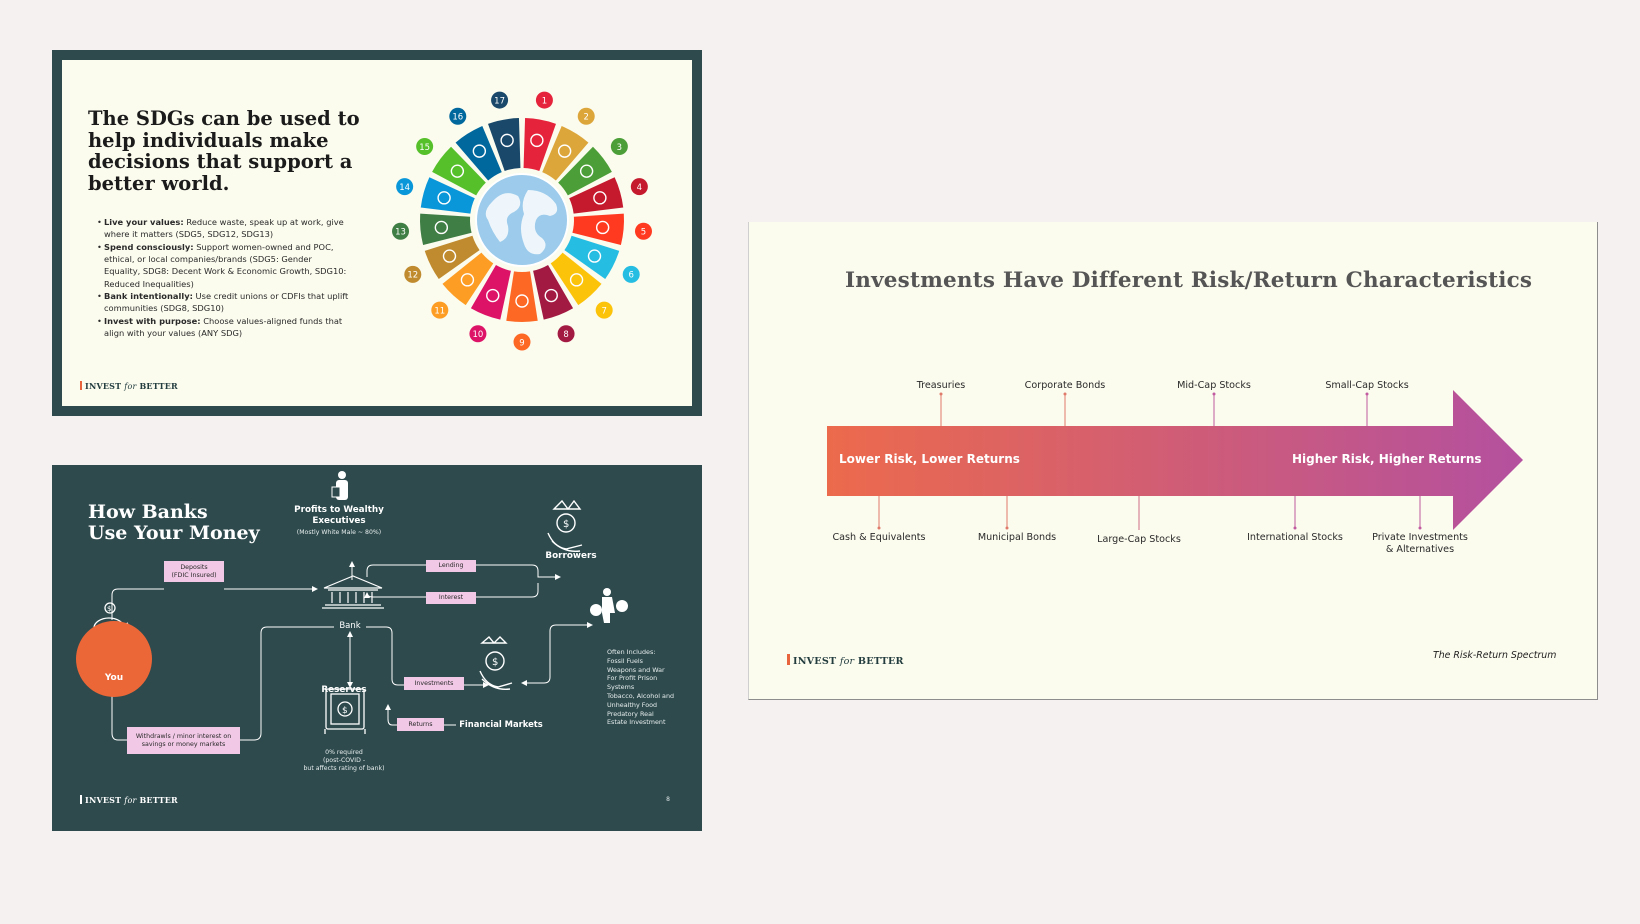  What do you see at coordinates (1367, 385) in the screenshot?
I see `label-small-cap-stocks: Small-Cap Stocks` at bounding box center [1367, 385].